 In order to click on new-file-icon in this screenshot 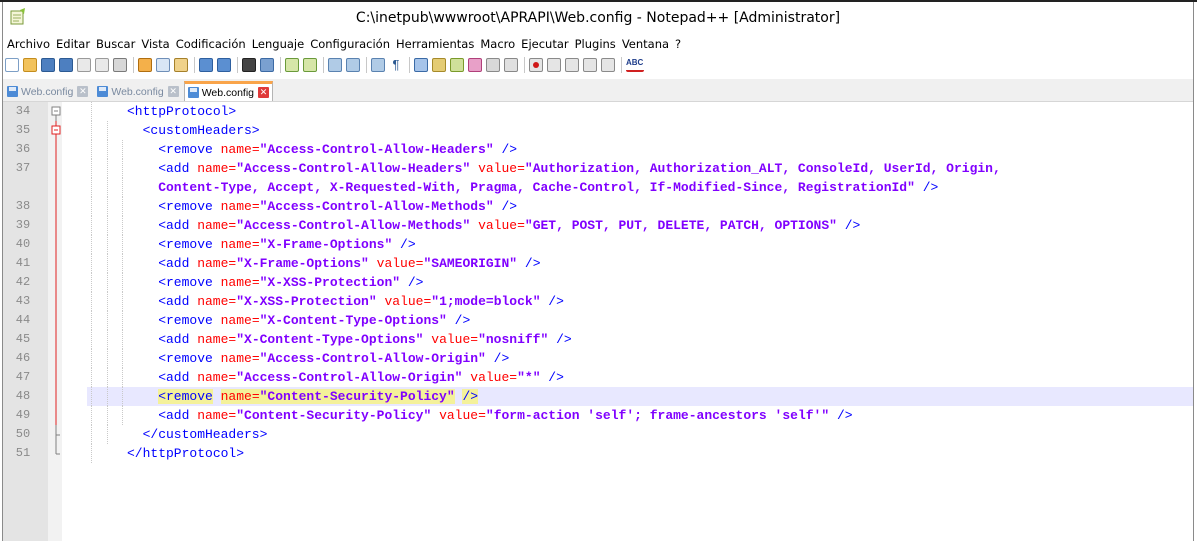, I will do `click(12, 65)`.